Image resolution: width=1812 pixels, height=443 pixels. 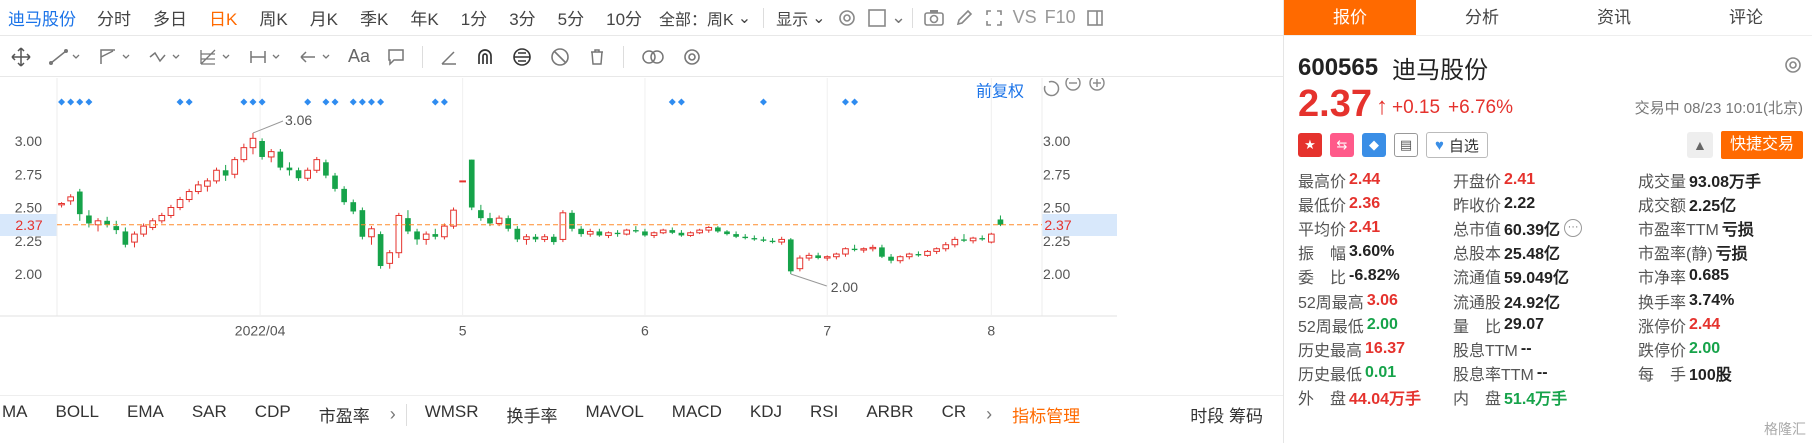 I want to click on stat-value: 2.00, so click(x=1382, y=324).